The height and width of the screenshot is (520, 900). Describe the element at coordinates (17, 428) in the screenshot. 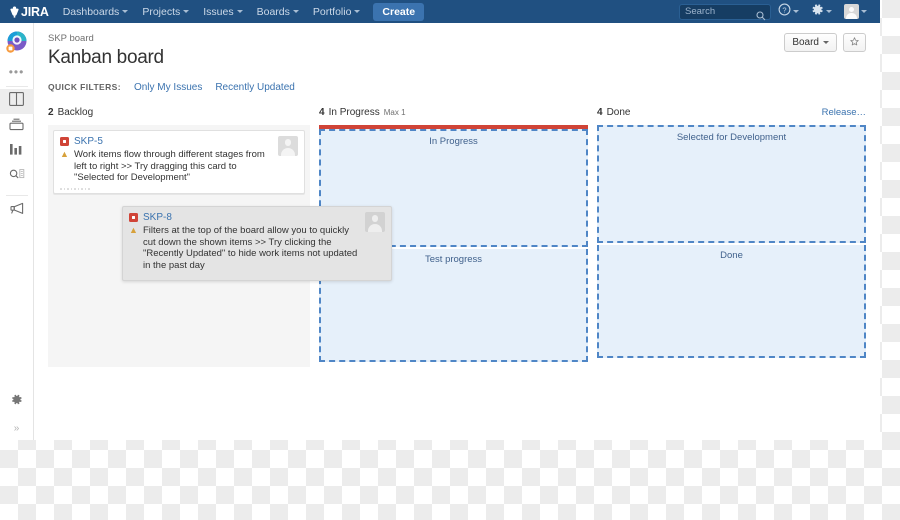

I see `sidebar-expand-button: »` at that location.